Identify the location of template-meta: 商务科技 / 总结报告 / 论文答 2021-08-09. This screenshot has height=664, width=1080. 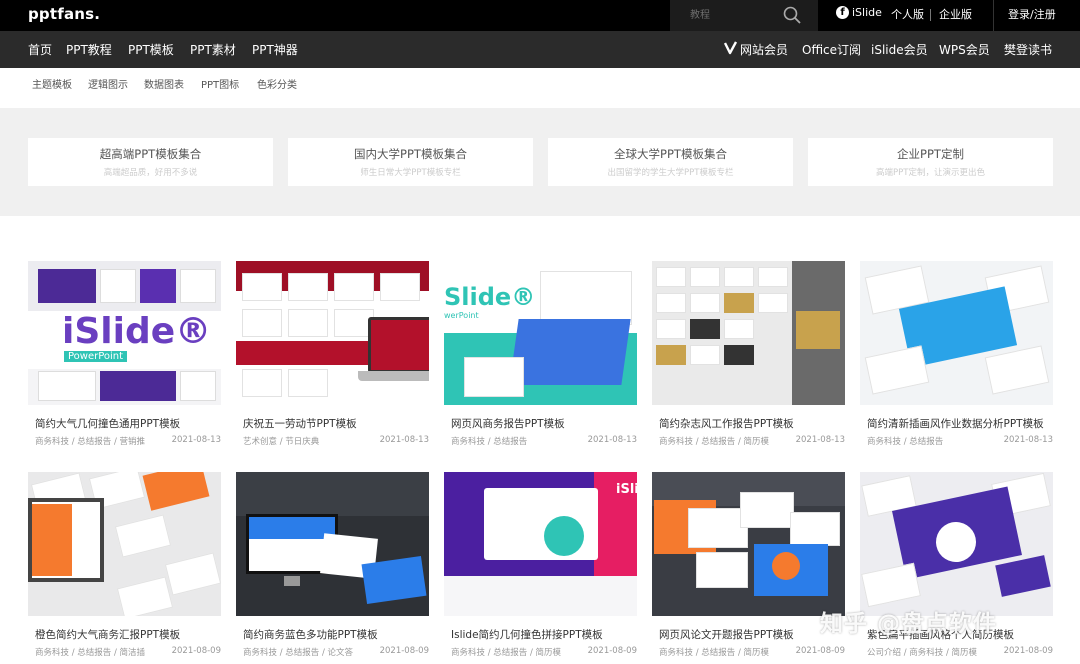
(332, 653).